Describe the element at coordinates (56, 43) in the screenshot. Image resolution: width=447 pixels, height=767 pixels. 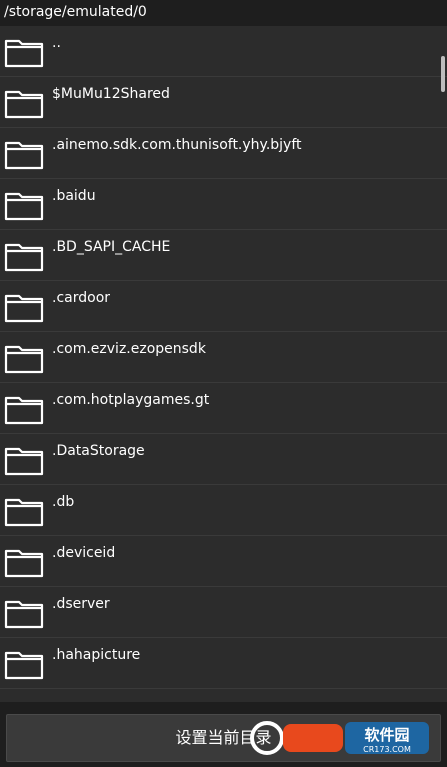
I see `list-item-label: ..` at that location.